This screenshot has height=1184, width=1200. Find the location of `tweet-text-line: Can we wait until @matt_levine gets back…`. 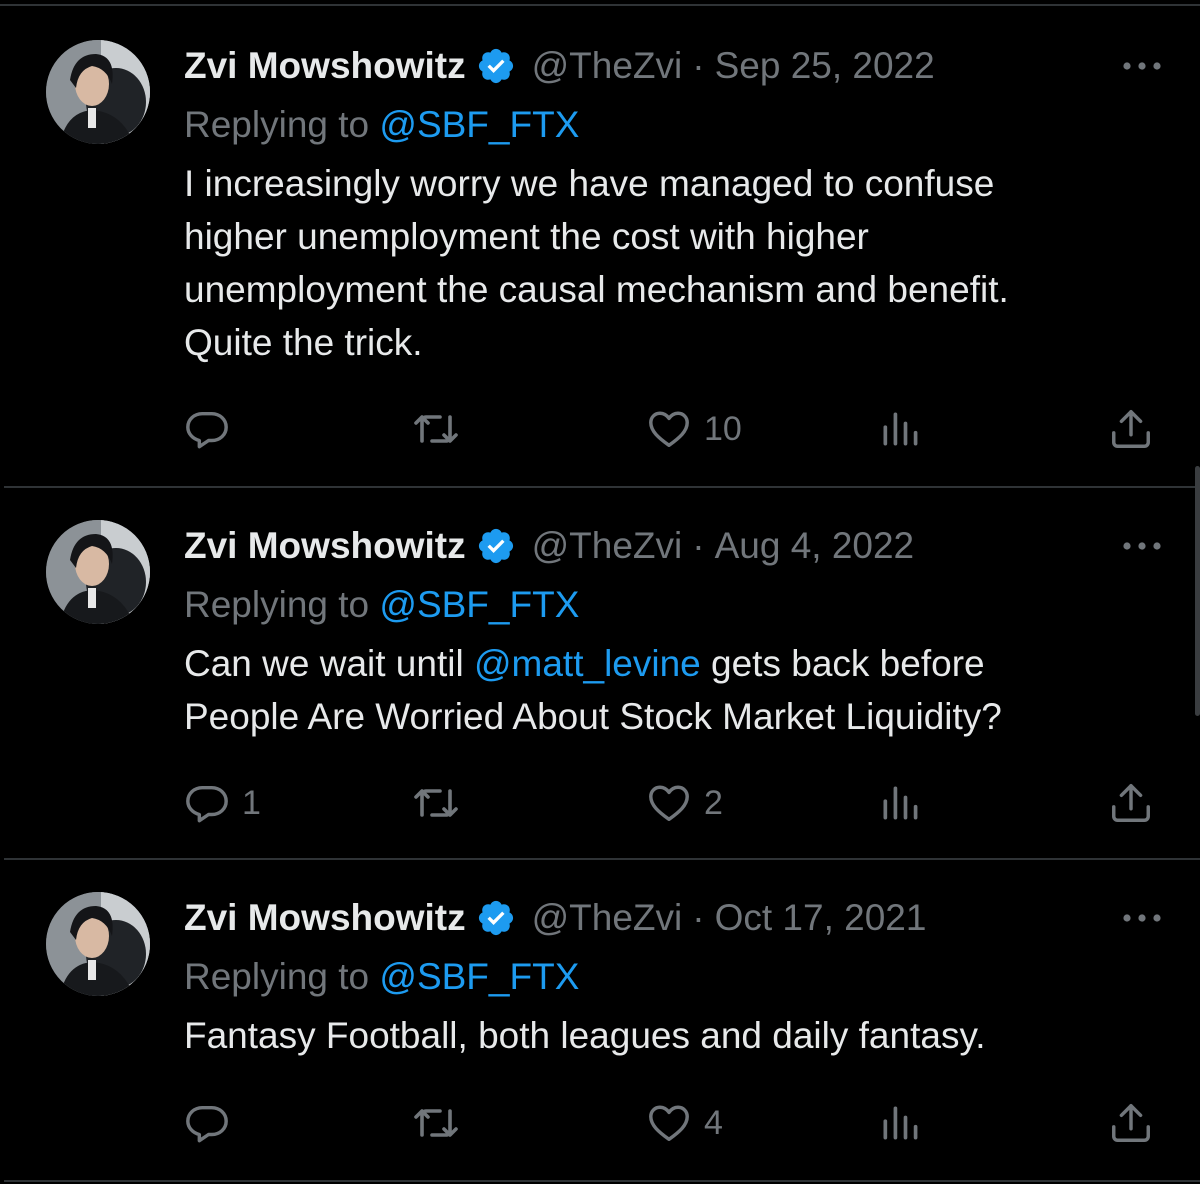

tweet-text-line: Can we wait until @matt_levine gets back… is located at coordinates (664, 663).